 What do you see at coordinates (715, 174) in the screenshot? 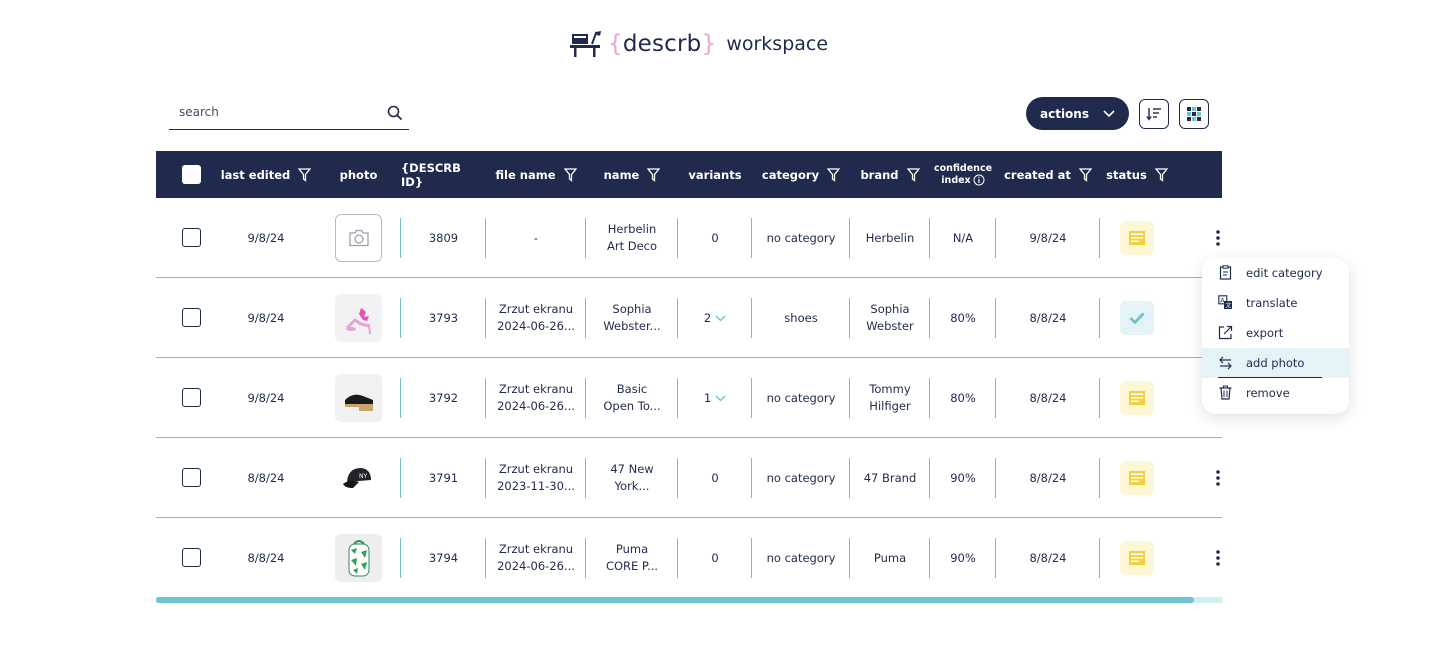
I see `column-variants: variants` at bounding box center [715, 174].